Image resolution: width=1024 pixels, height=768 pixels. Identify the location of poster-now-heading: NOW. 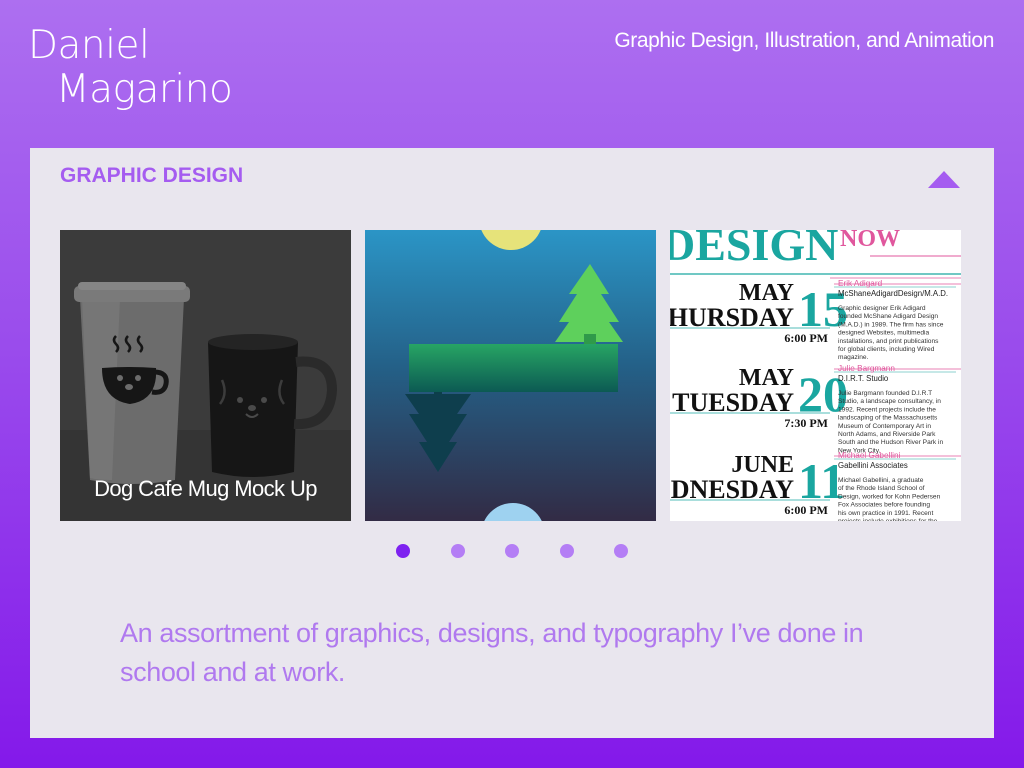
(870, 241).